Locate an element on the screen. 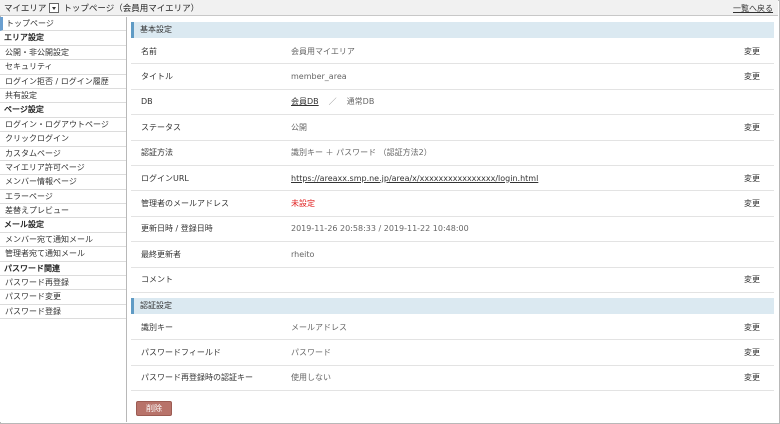 This screenshot has height=424, width=780. sidebar-heading-password: パスワード関連 is located at coordinates (63, 269).